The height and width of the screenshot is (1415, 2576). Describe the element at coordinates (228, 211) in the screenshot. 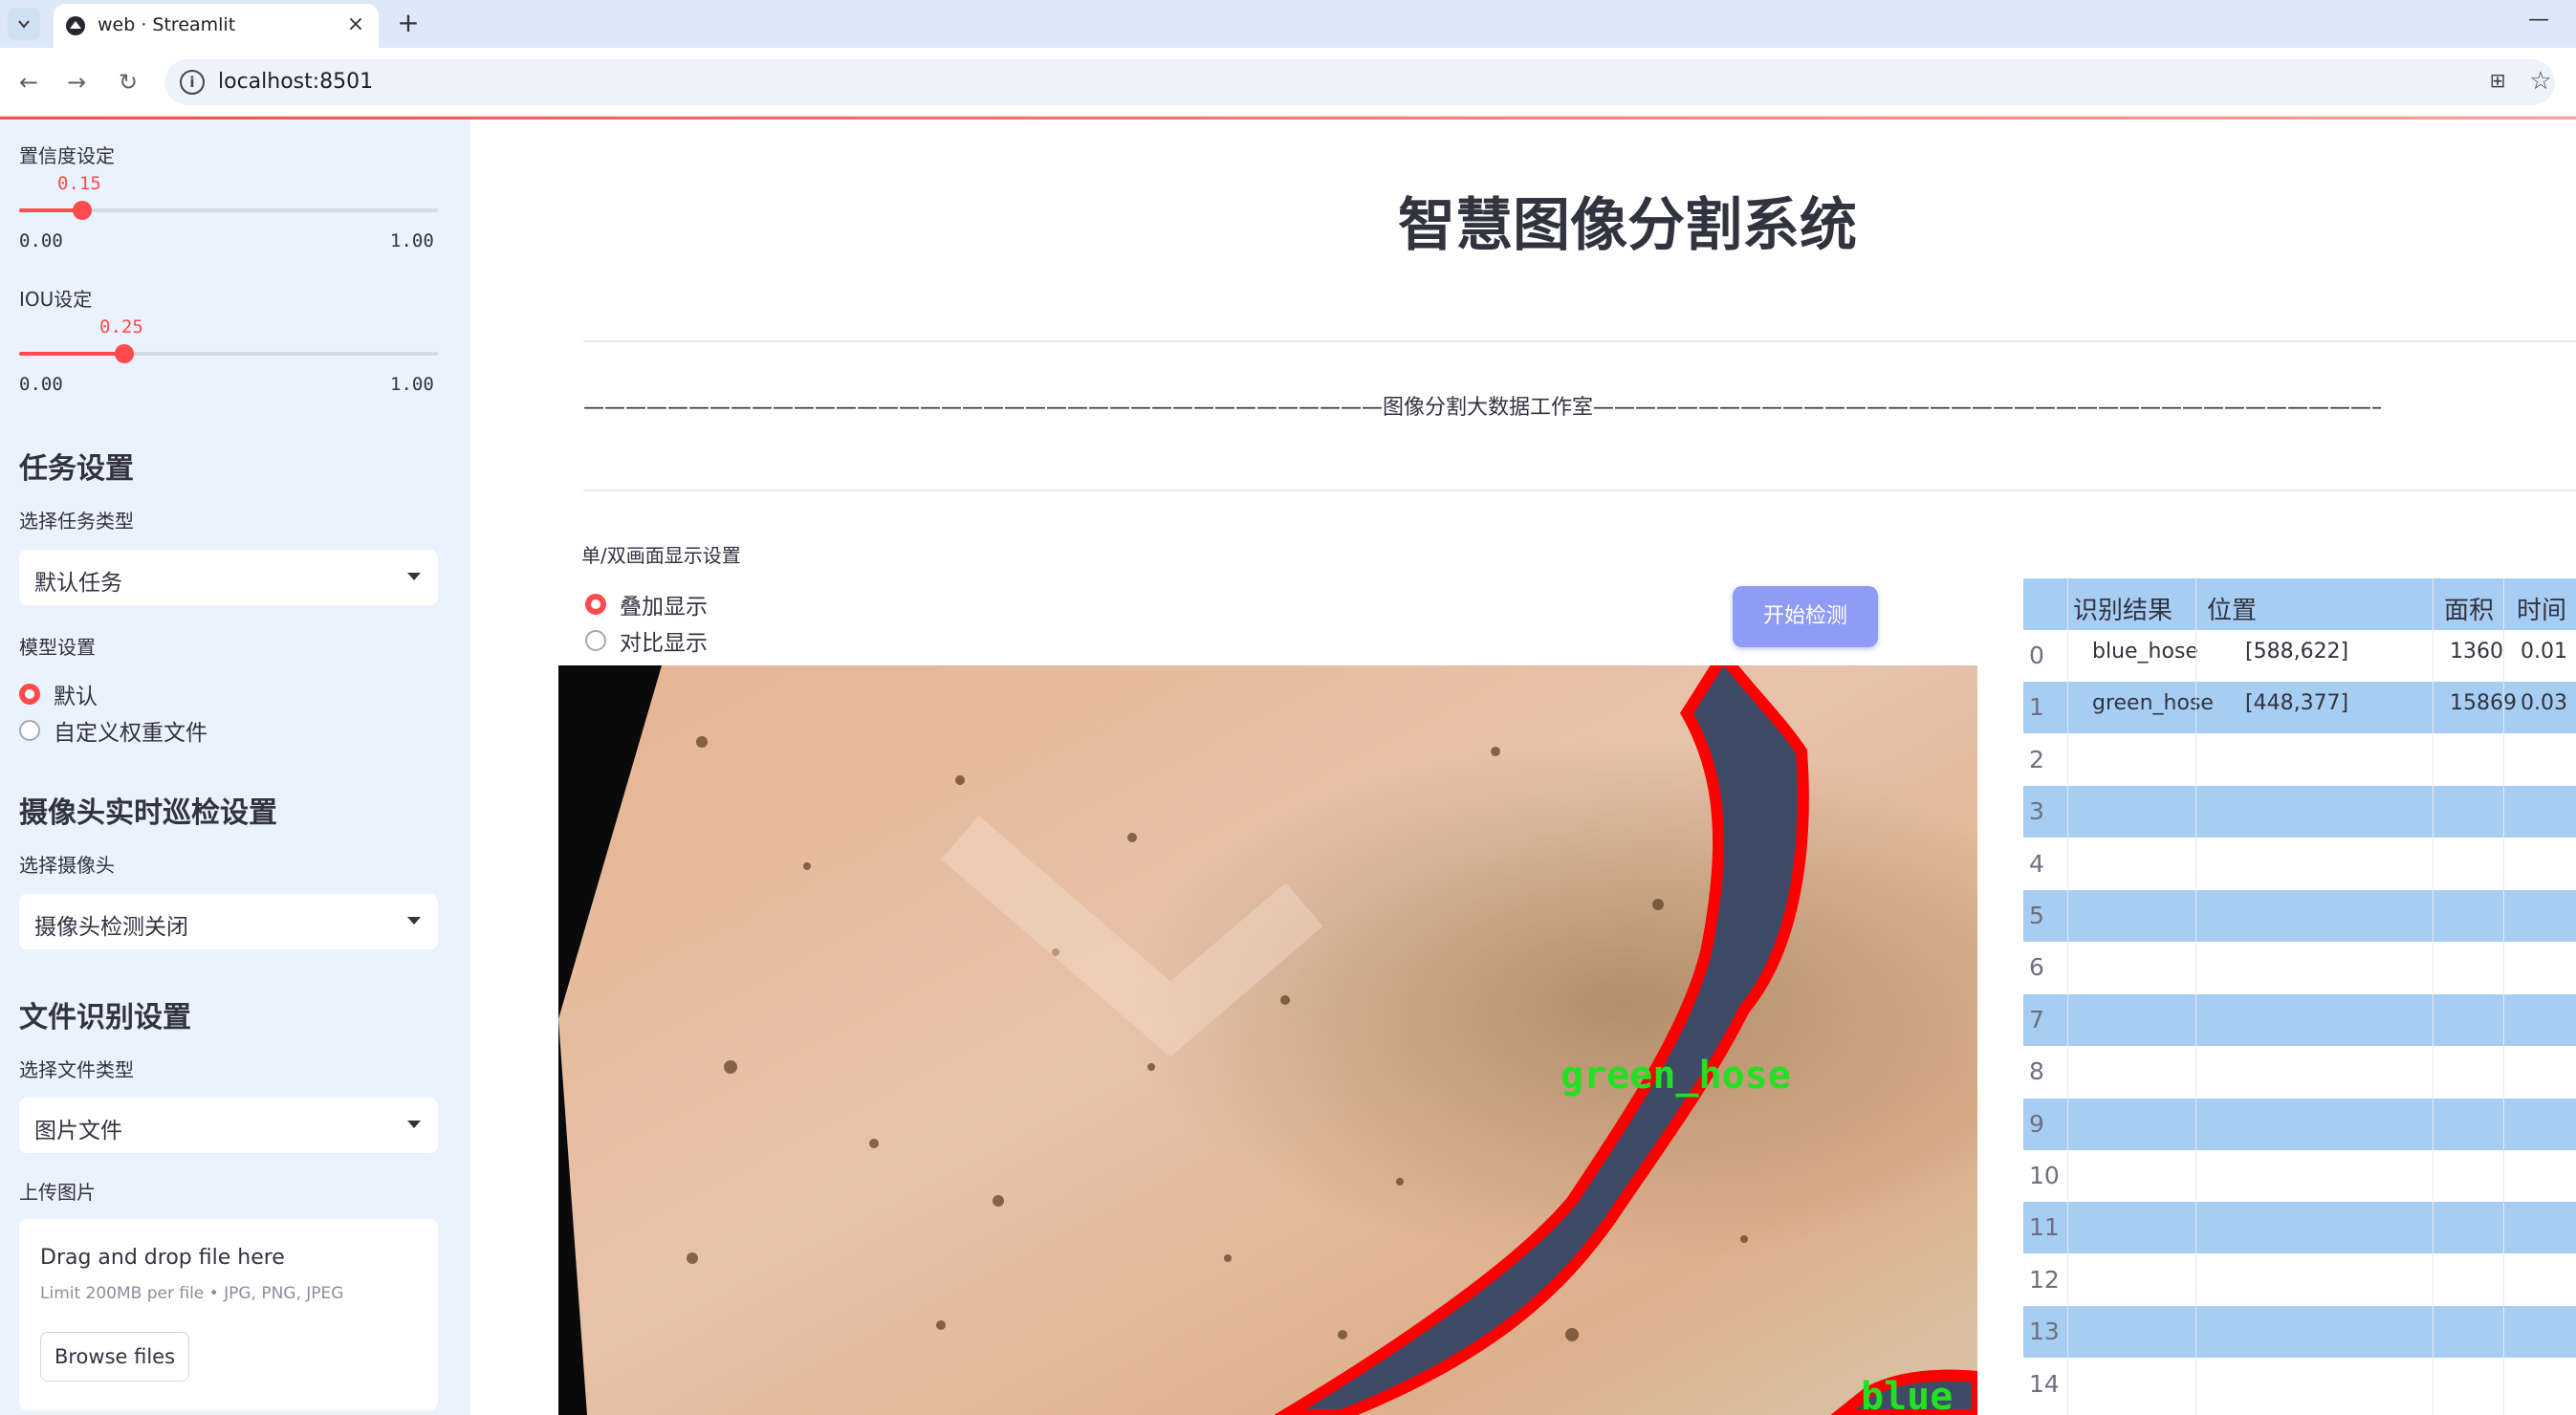

I see `confidence-slider` at that location.